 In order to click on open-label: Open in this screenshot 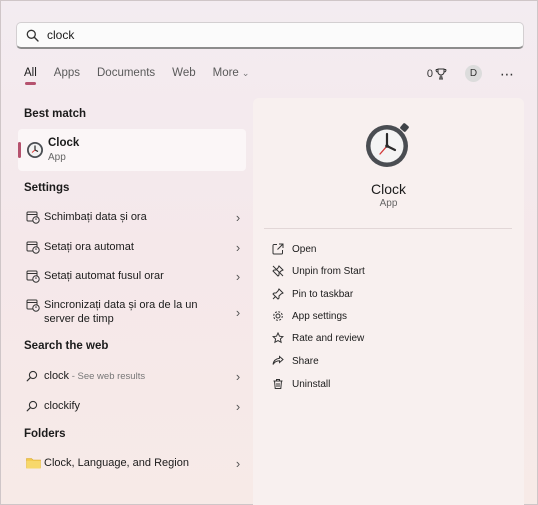, I will do `click(304, 249)`.